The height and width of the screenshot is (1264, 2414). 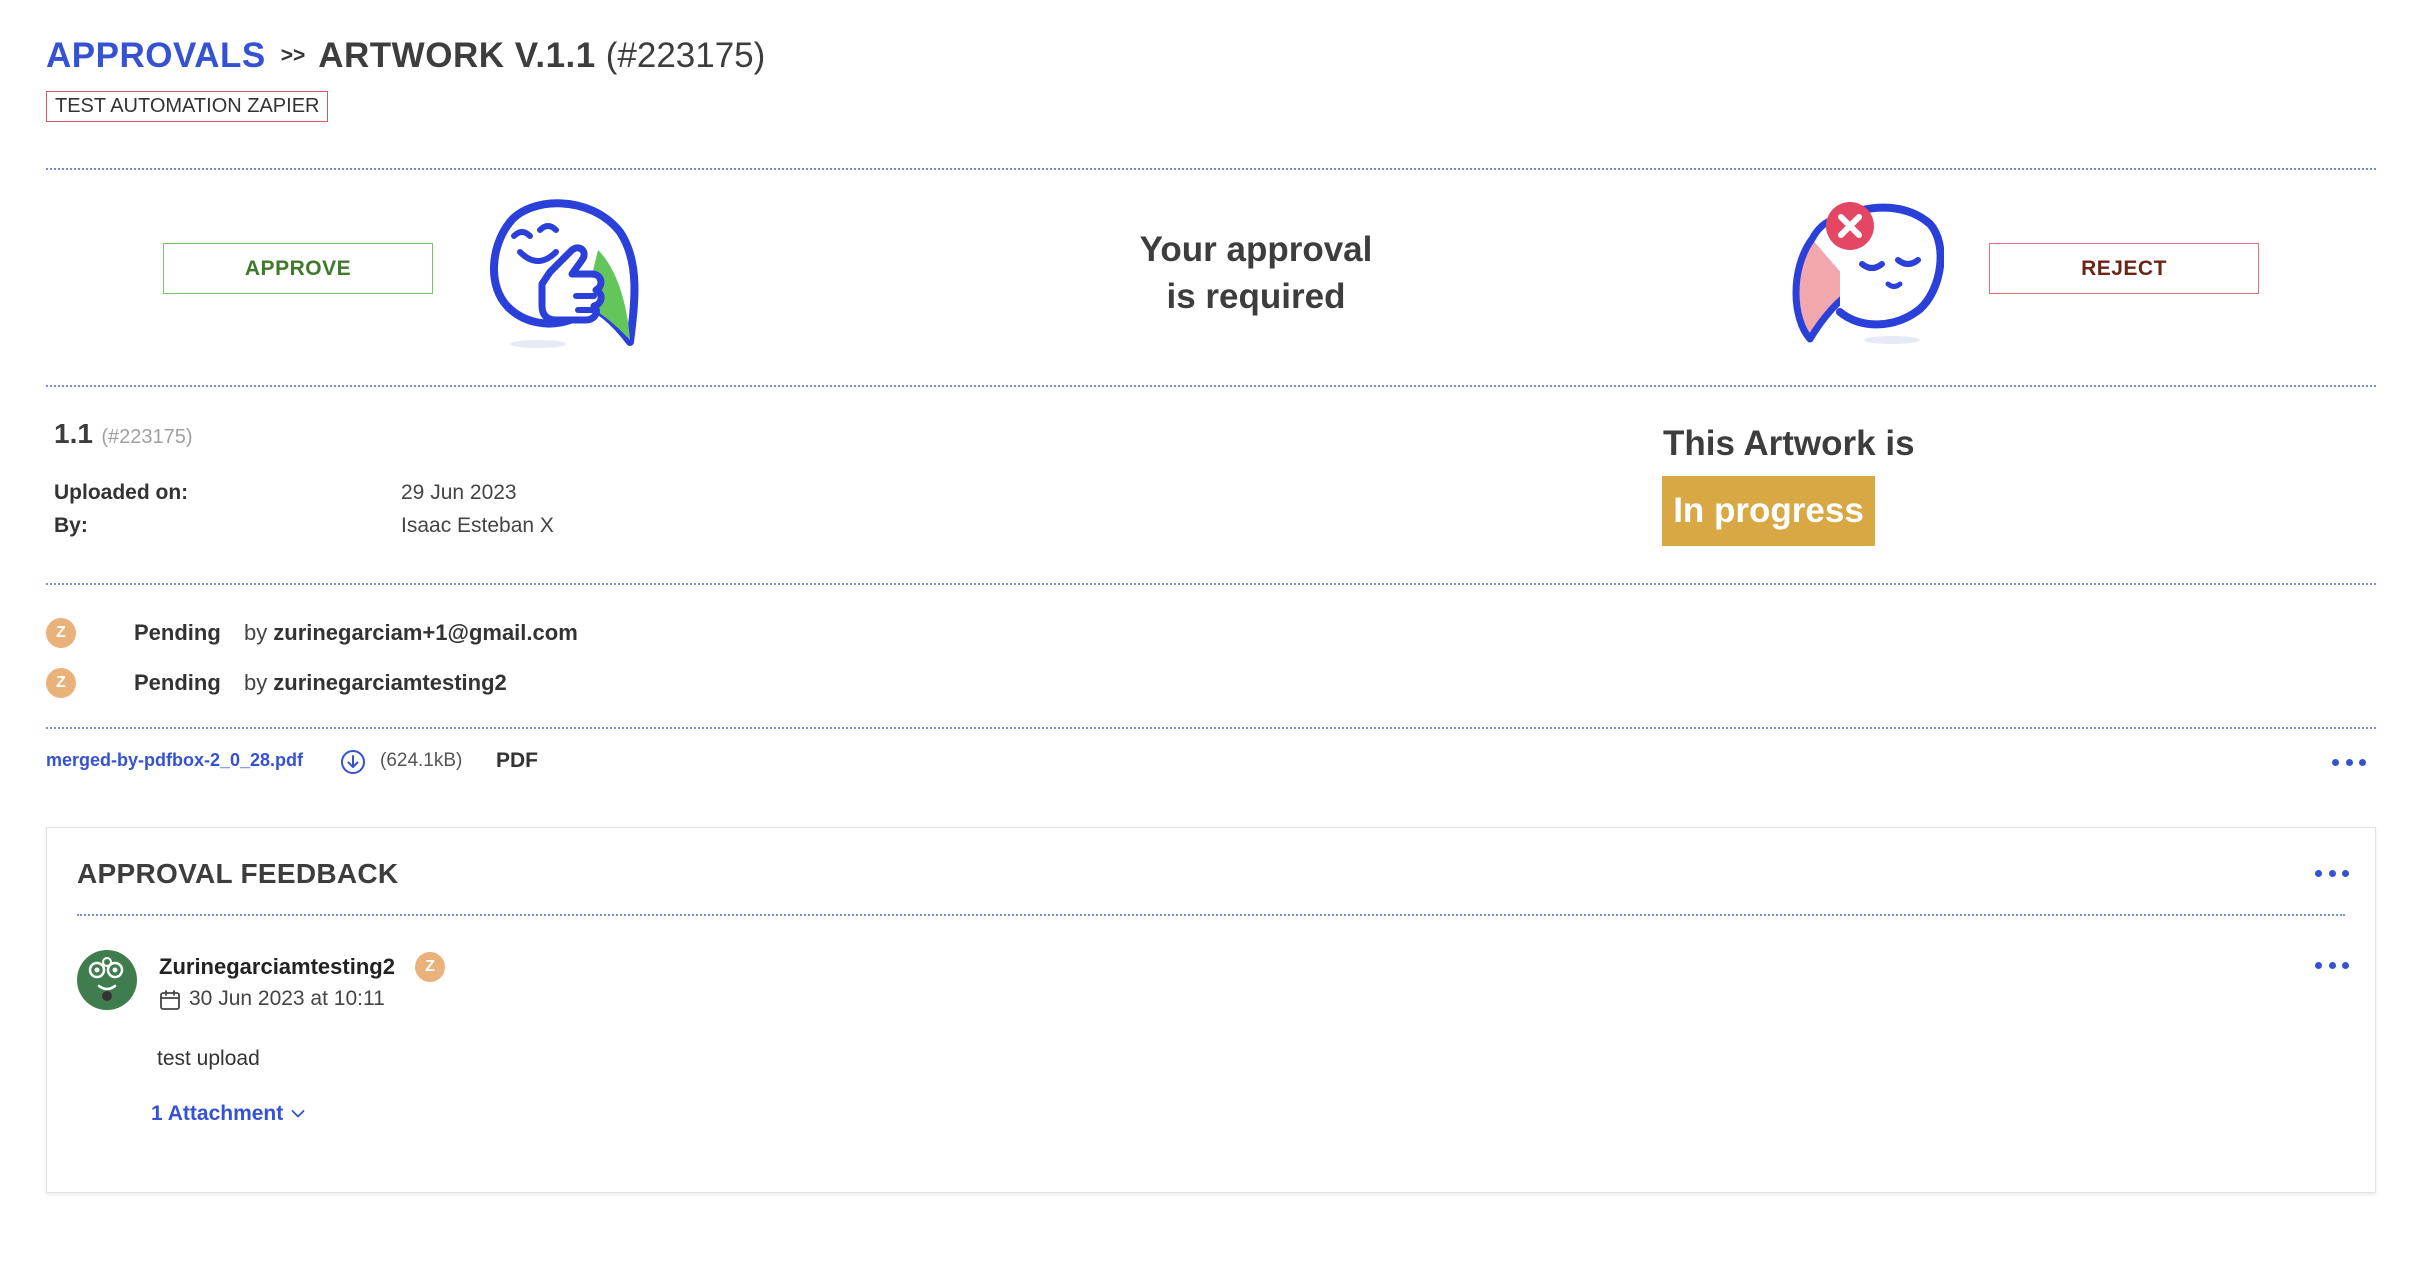 What do you see at coordinates (187, 106) in the screenshot?
I see `project-tag: TEST AUTOMATION ZAPIER` at bounding box center [187, 106].